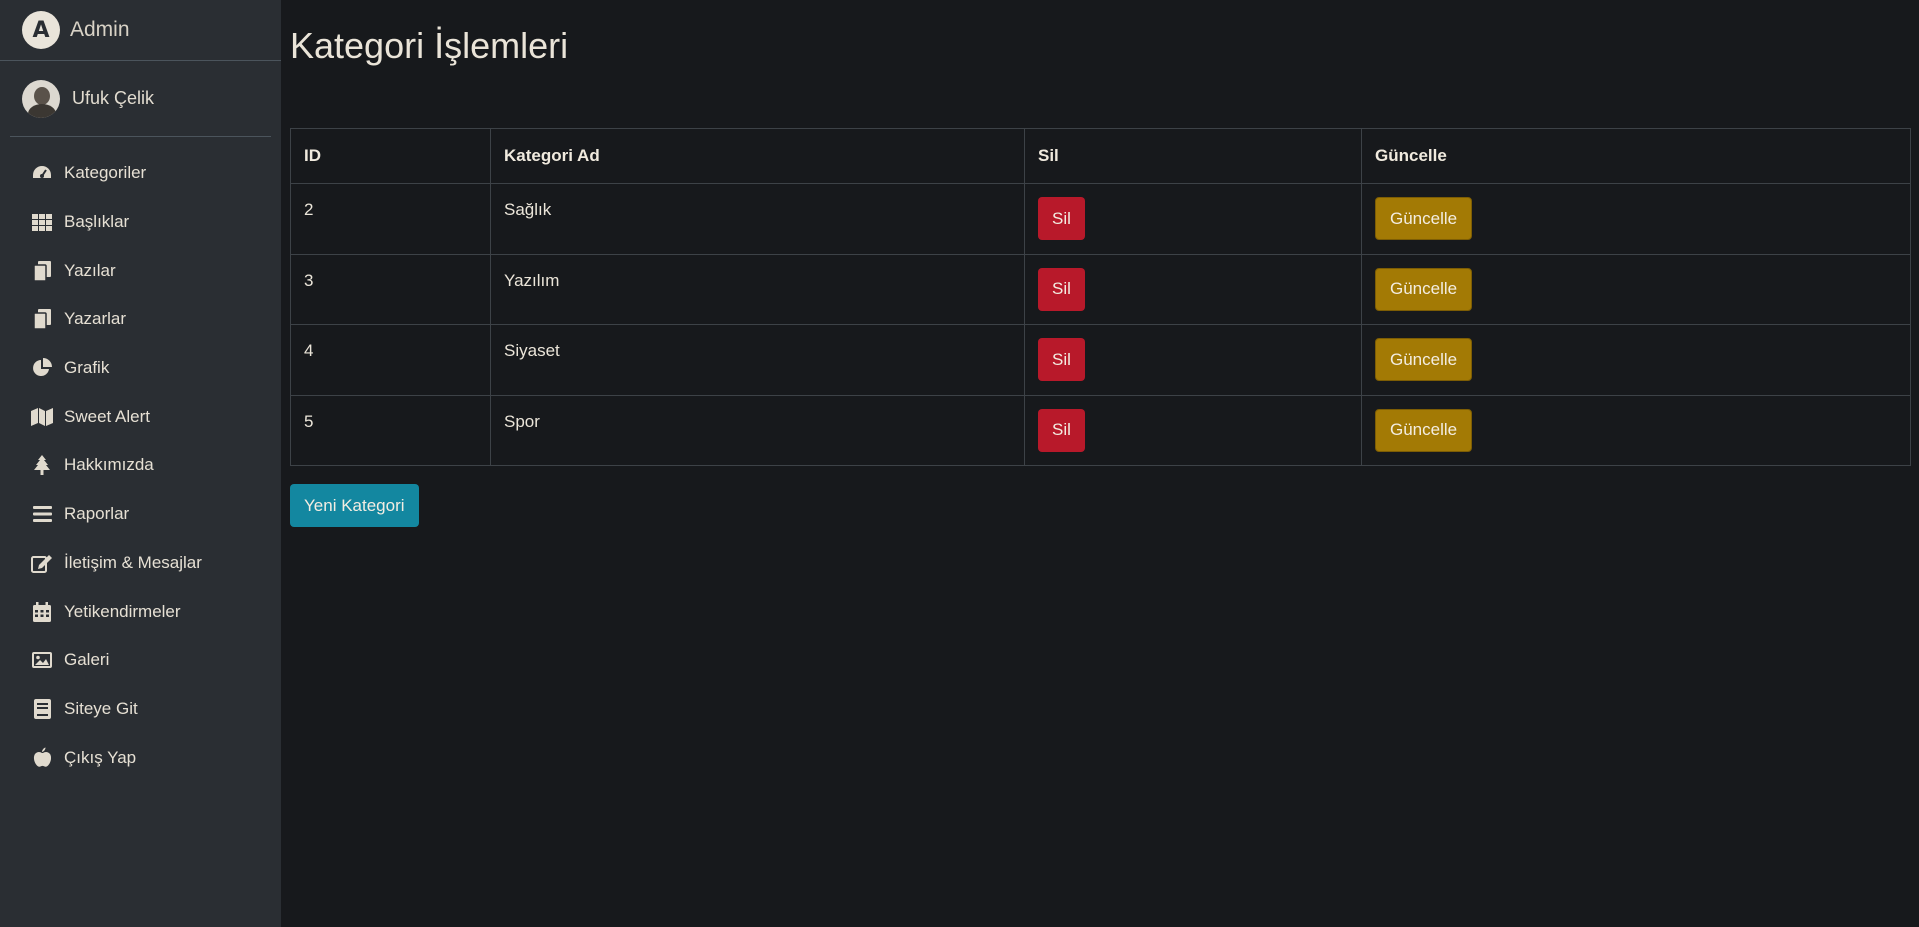  I want to click on cell-id: 3, so click(390, 289).